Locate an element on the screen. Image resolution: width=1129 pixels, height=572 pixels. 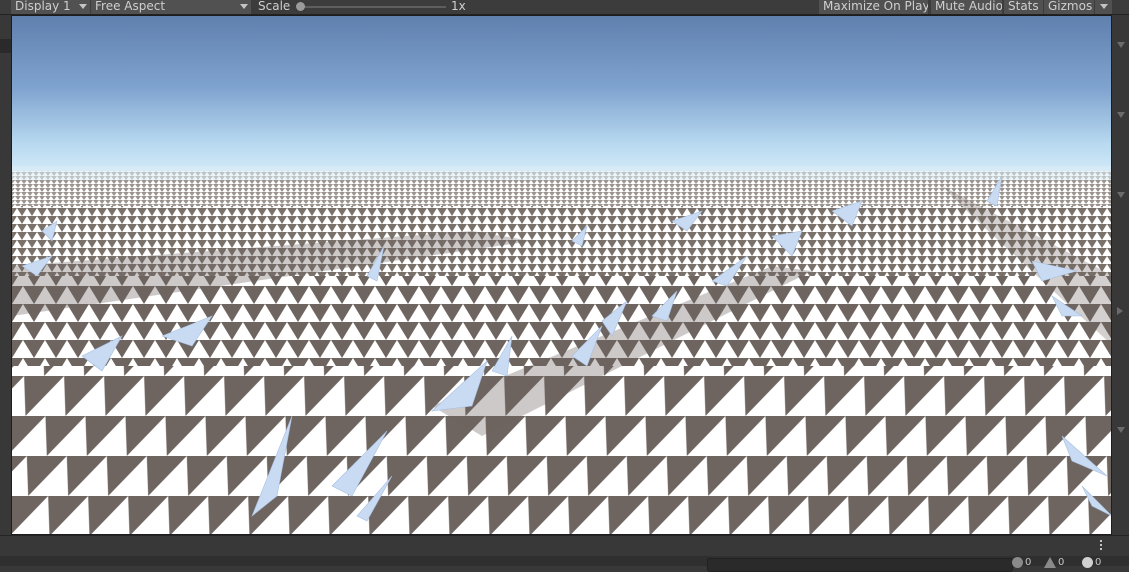
gizmos-dropdown is located at coordinates (1103, 7).